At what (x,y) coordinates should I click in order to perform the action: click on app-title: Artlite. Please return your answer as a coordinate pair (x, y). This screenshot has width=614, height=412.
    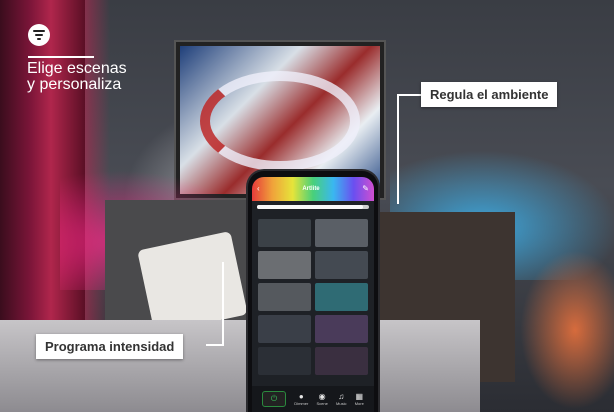
    Looking at the image, I should click on (311, 189).